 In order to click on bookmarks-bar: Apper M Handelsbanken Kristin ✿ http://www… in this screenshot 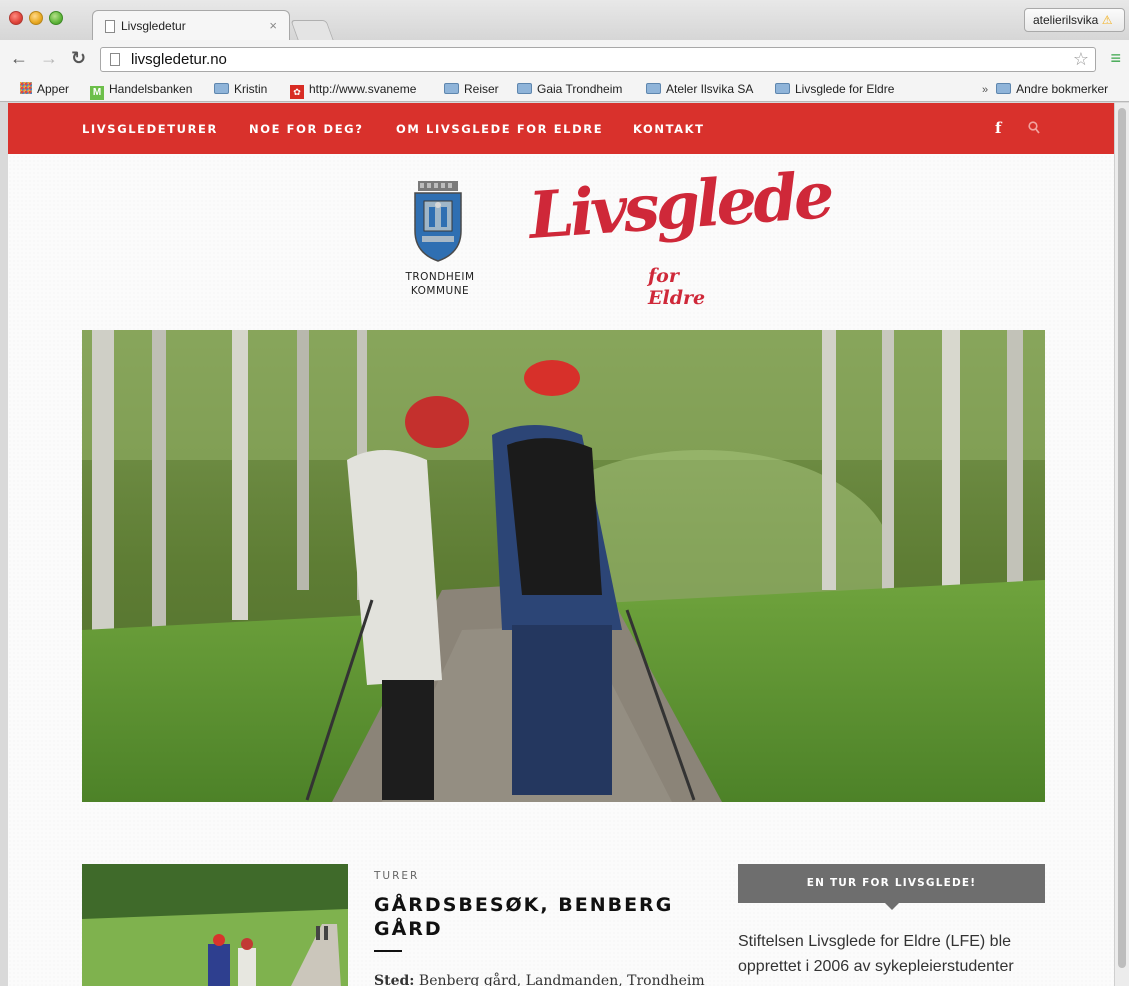, I will do `click(564, 90)`.